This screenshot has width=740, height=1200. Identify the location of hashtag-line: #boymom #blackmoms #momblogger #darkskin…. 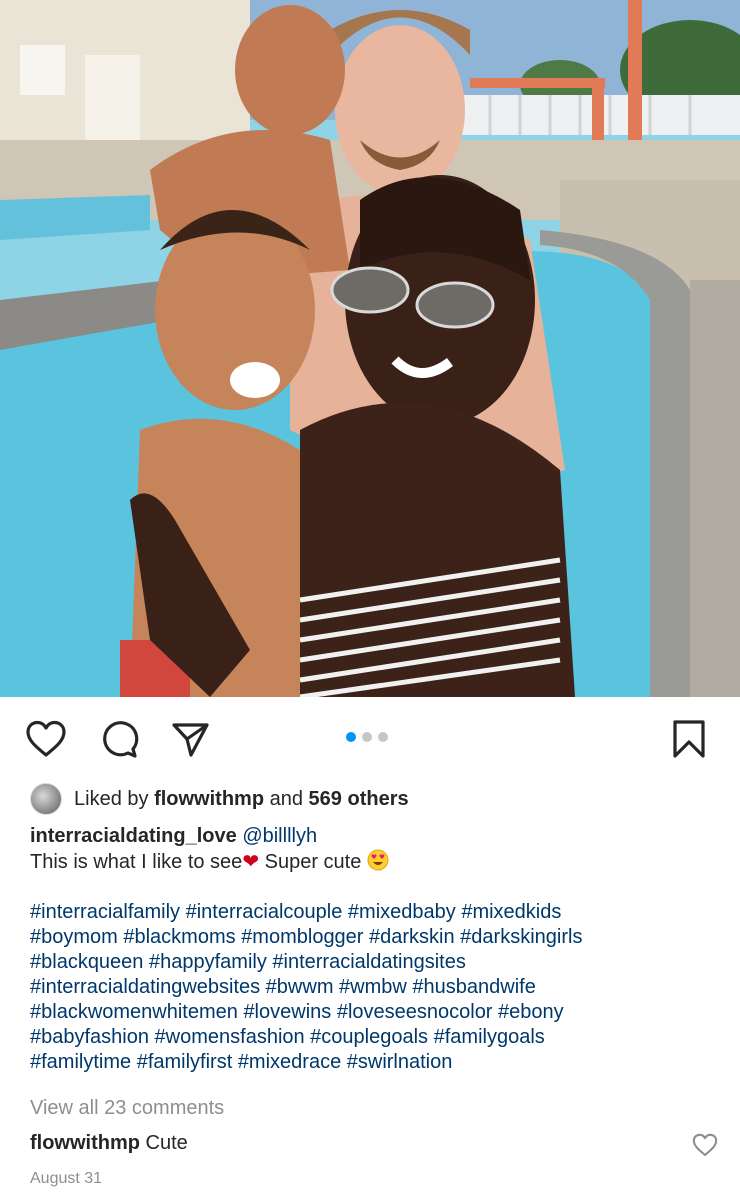
(375, 937).